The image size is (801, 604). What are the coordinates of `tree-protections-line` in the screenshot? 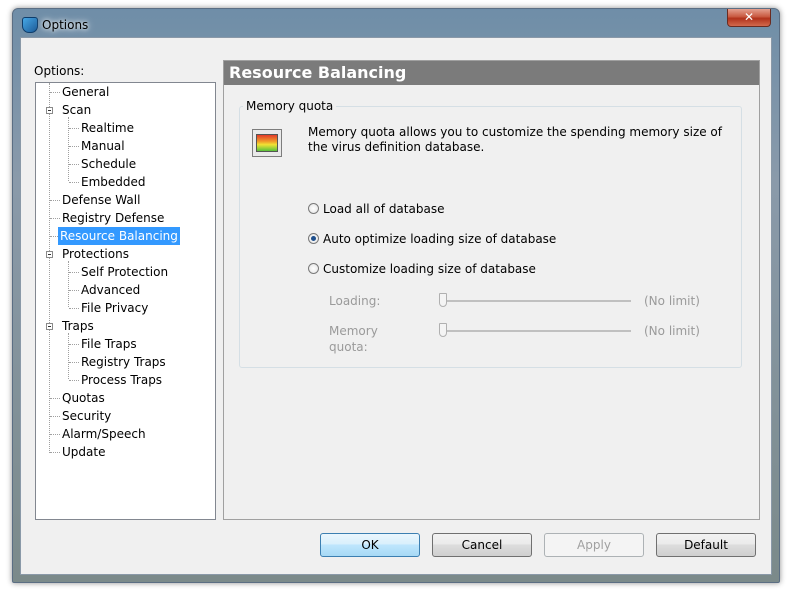 It's located at (68, 284).